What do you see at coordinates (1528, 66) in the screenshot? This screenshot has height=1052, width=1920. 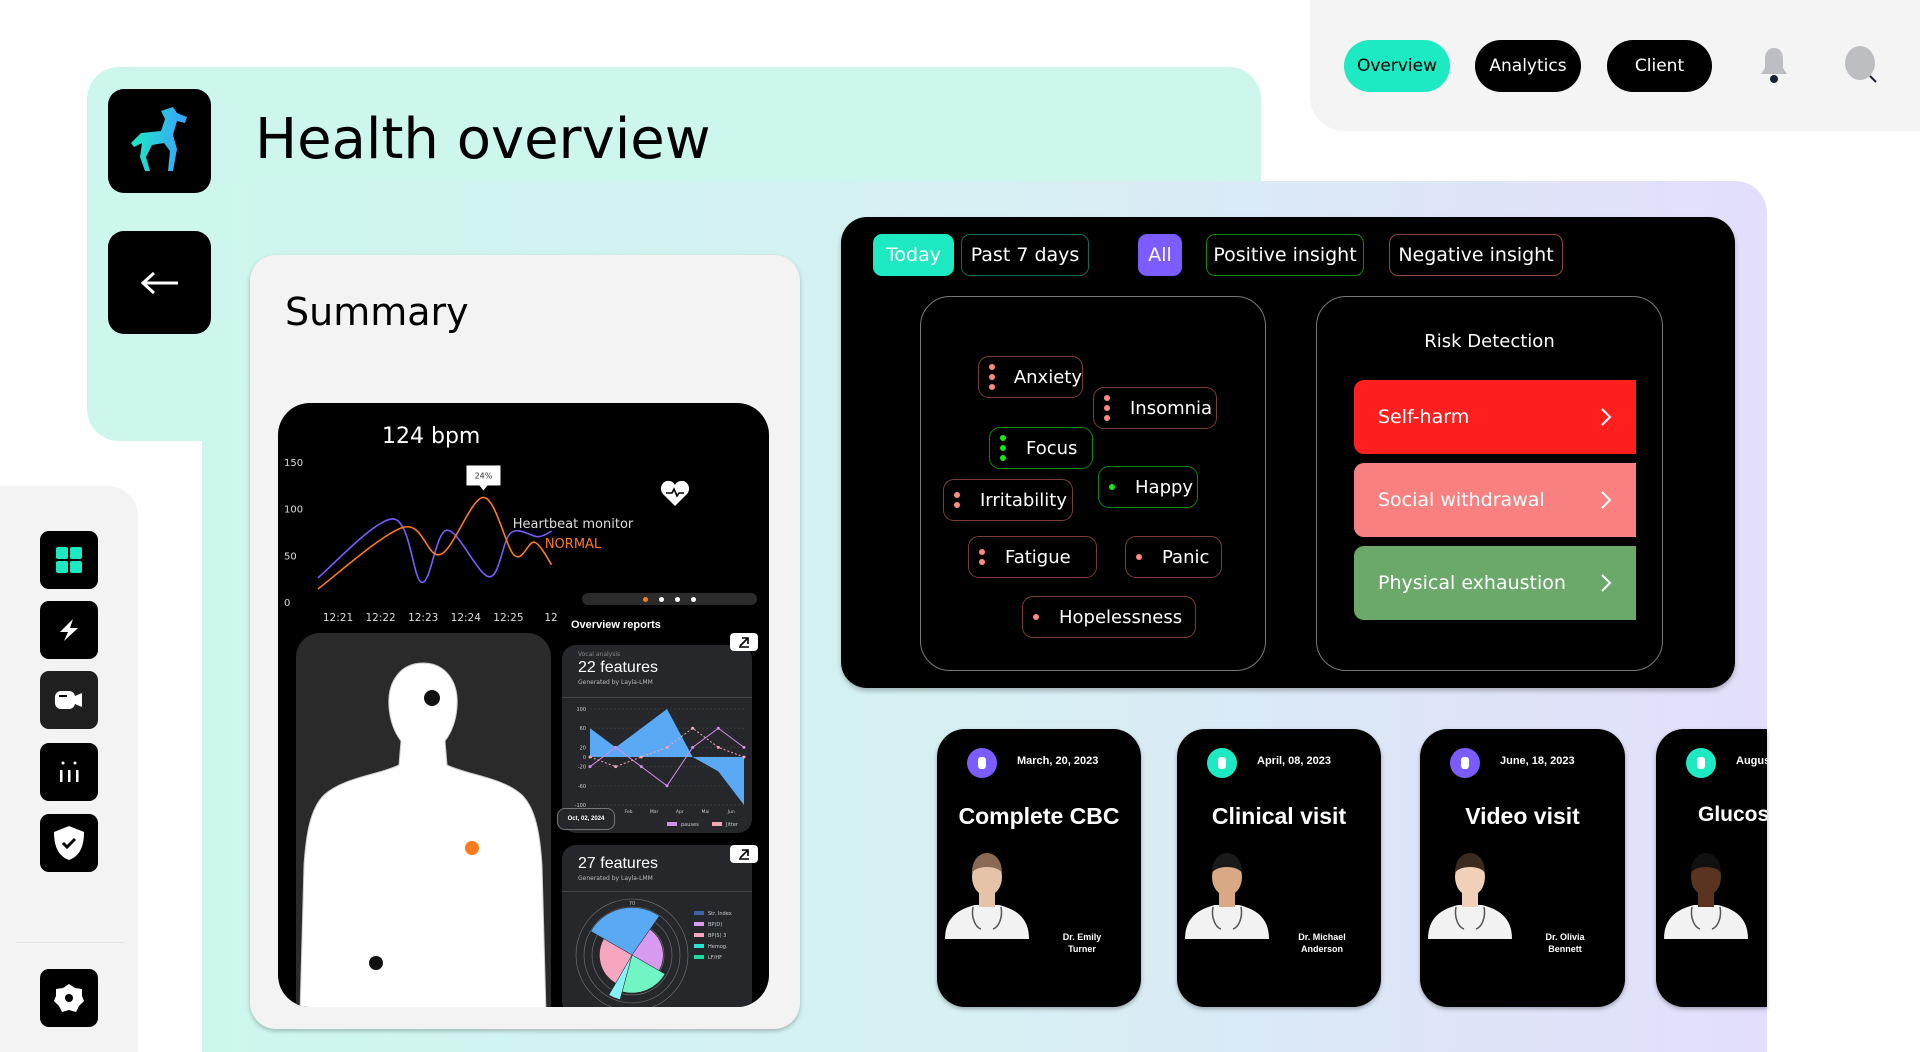 I see `nav-analytics: Analytics` at bounding box center [1528, 66].